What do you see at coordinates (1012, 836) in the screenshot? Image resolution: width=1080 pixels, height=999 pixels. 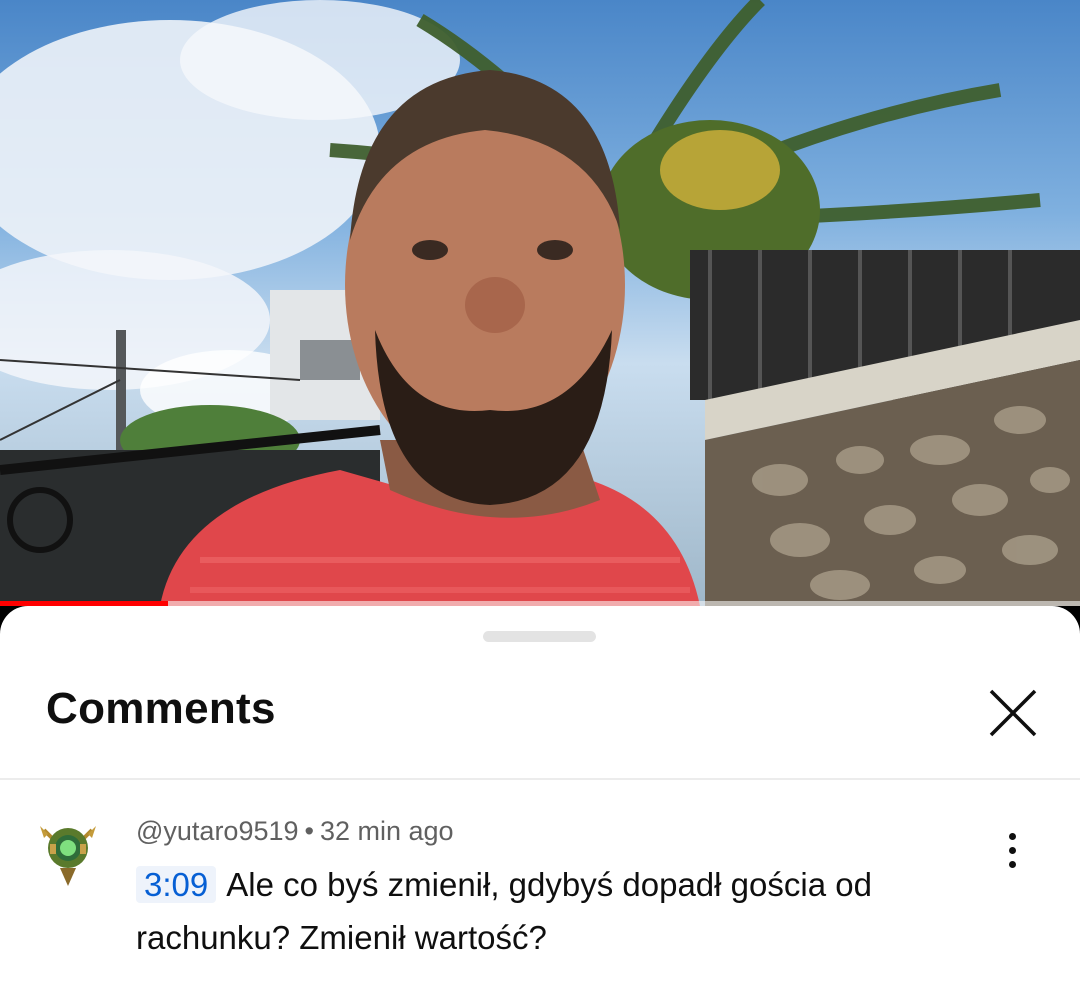 I see `more-vert-icon` at bounding box center [1012, 836].